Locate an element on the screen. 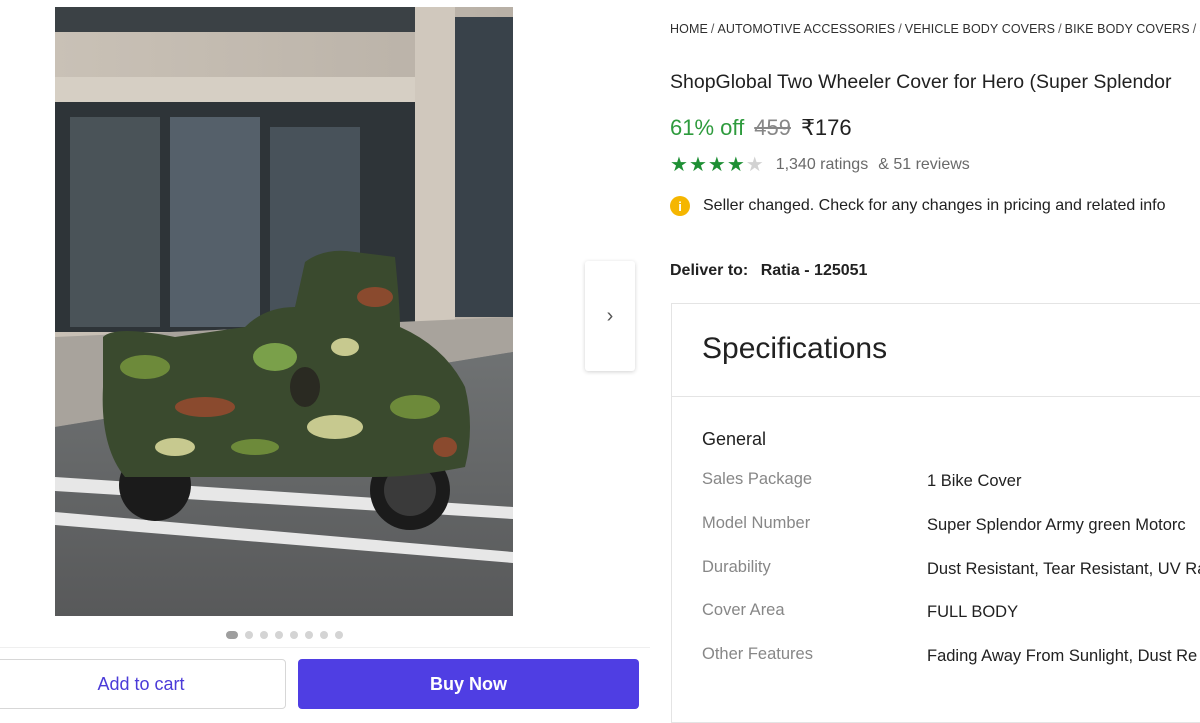 This screenshot has height=723, width=1200. price-row: 61% off 459 ₹176 is located at coordinates (761, 128).